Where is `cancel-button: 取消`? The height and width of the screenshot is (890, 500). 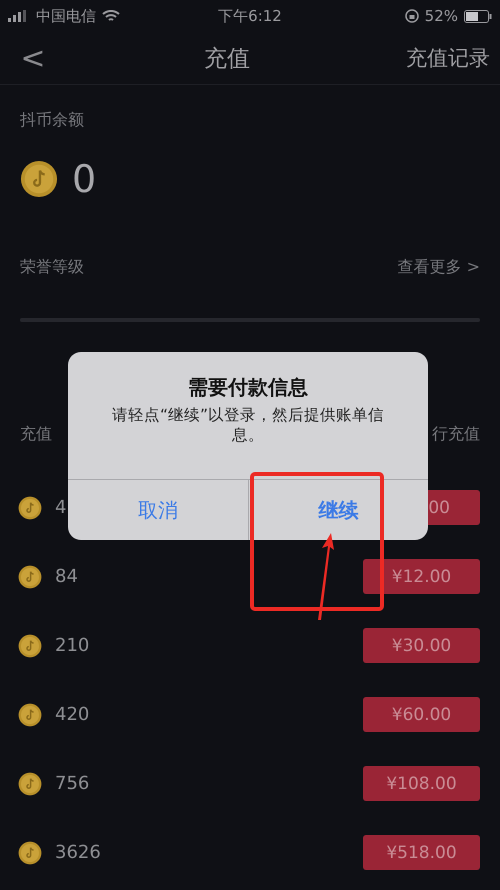 cancel-button: 取消 is located at coordinates (158, 510).